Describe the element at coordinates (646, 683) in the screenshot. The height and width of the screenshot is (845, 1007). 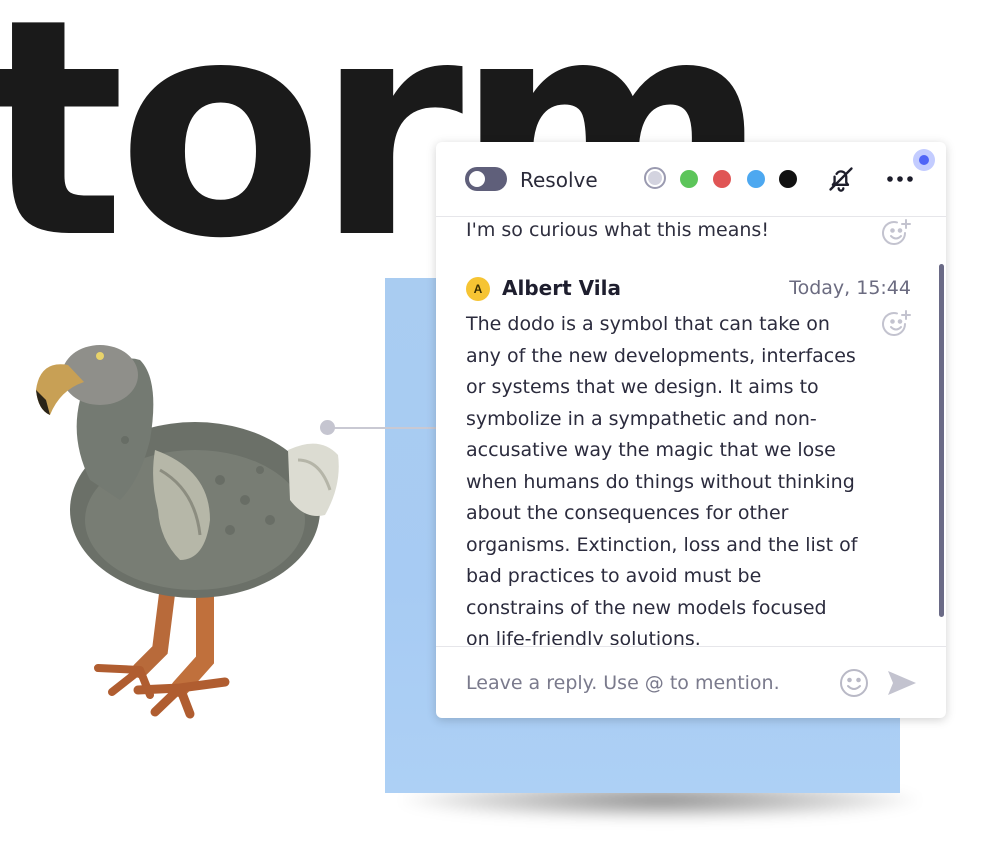
I see `reply-input` at that location.